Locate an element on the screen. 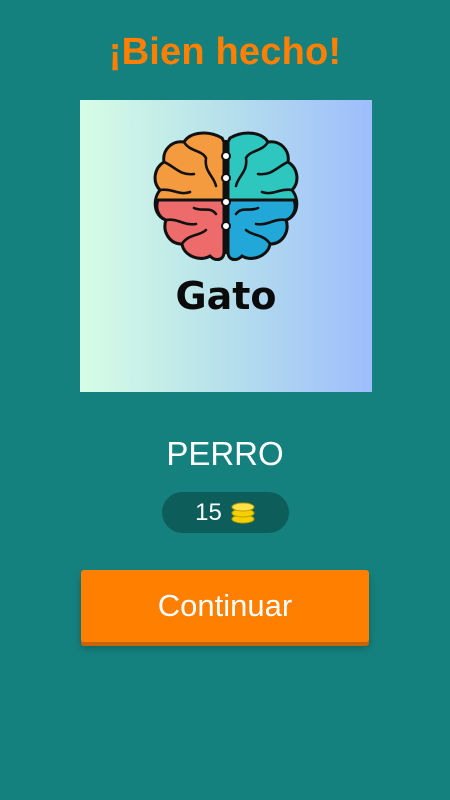  coins-badge: 15 is located at coordinates (225, 512).